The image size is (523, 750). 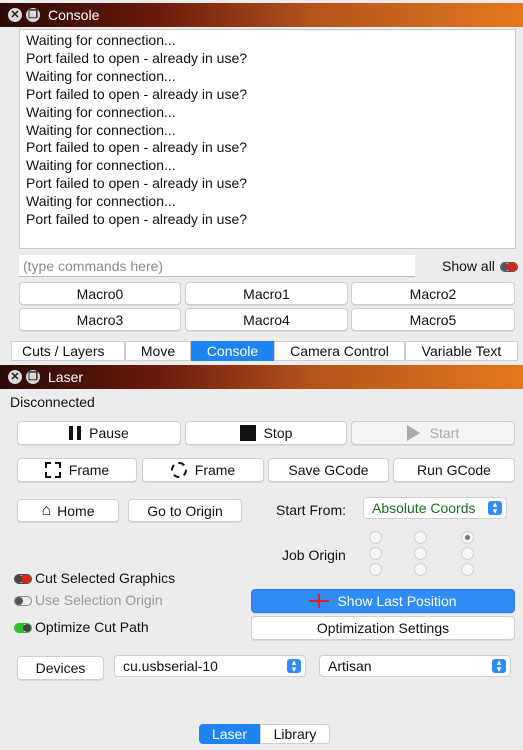 I want to click on tab-camera-control: Camera Control, so click(x=339, y=351).